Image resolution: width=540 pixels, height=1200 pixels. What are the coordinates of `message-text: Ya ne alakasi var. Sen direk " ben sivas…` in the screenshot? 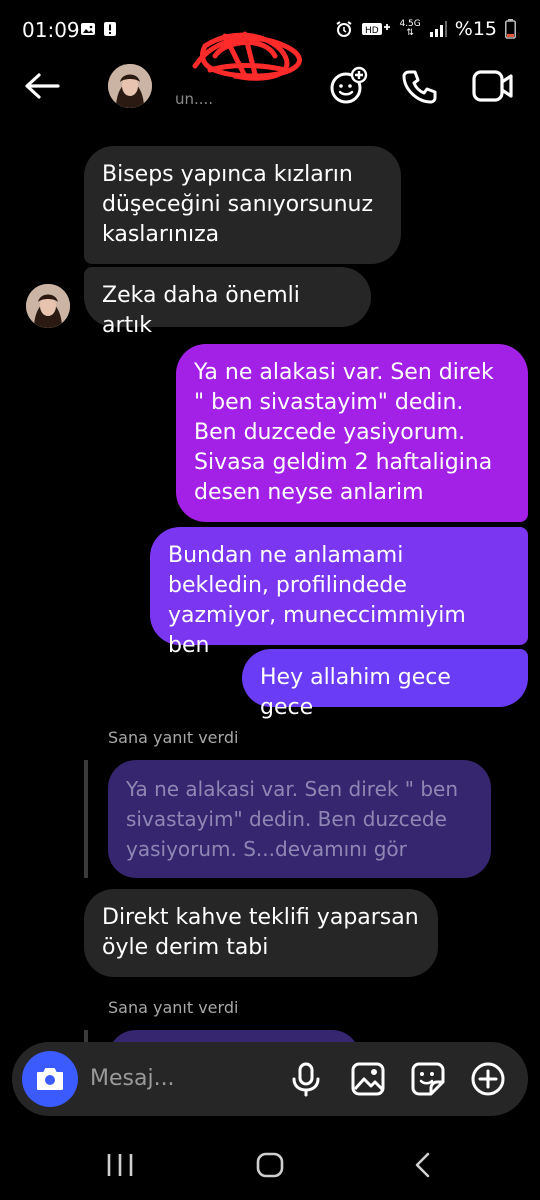 It's located at (344, 432).